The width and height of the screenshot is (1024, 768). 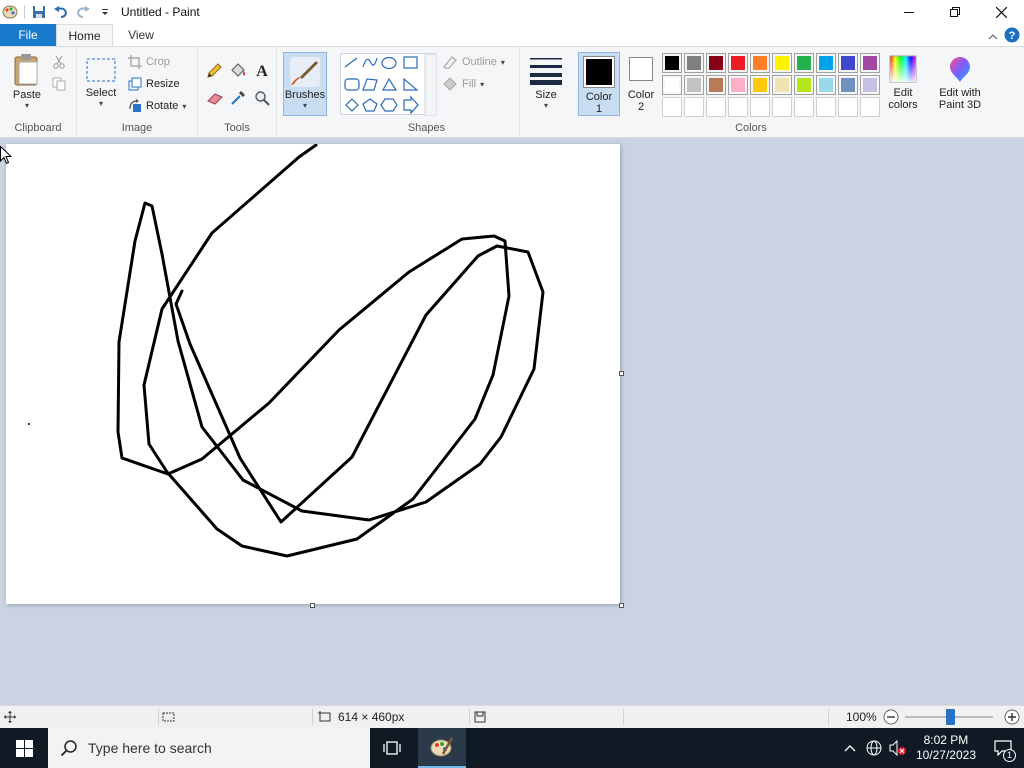 I want to click on redo-icon, so click(x=83, y=12).